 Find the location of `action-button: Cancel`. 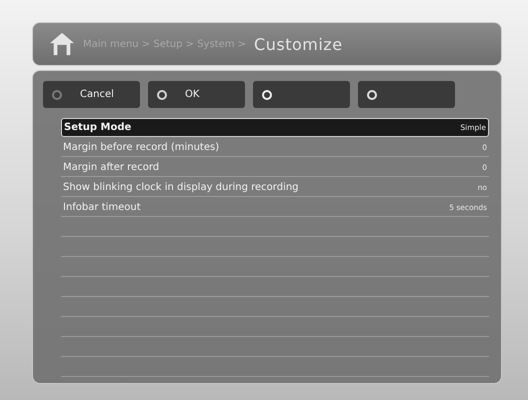

action-button: Cancel is located at coordinates (91, 94).